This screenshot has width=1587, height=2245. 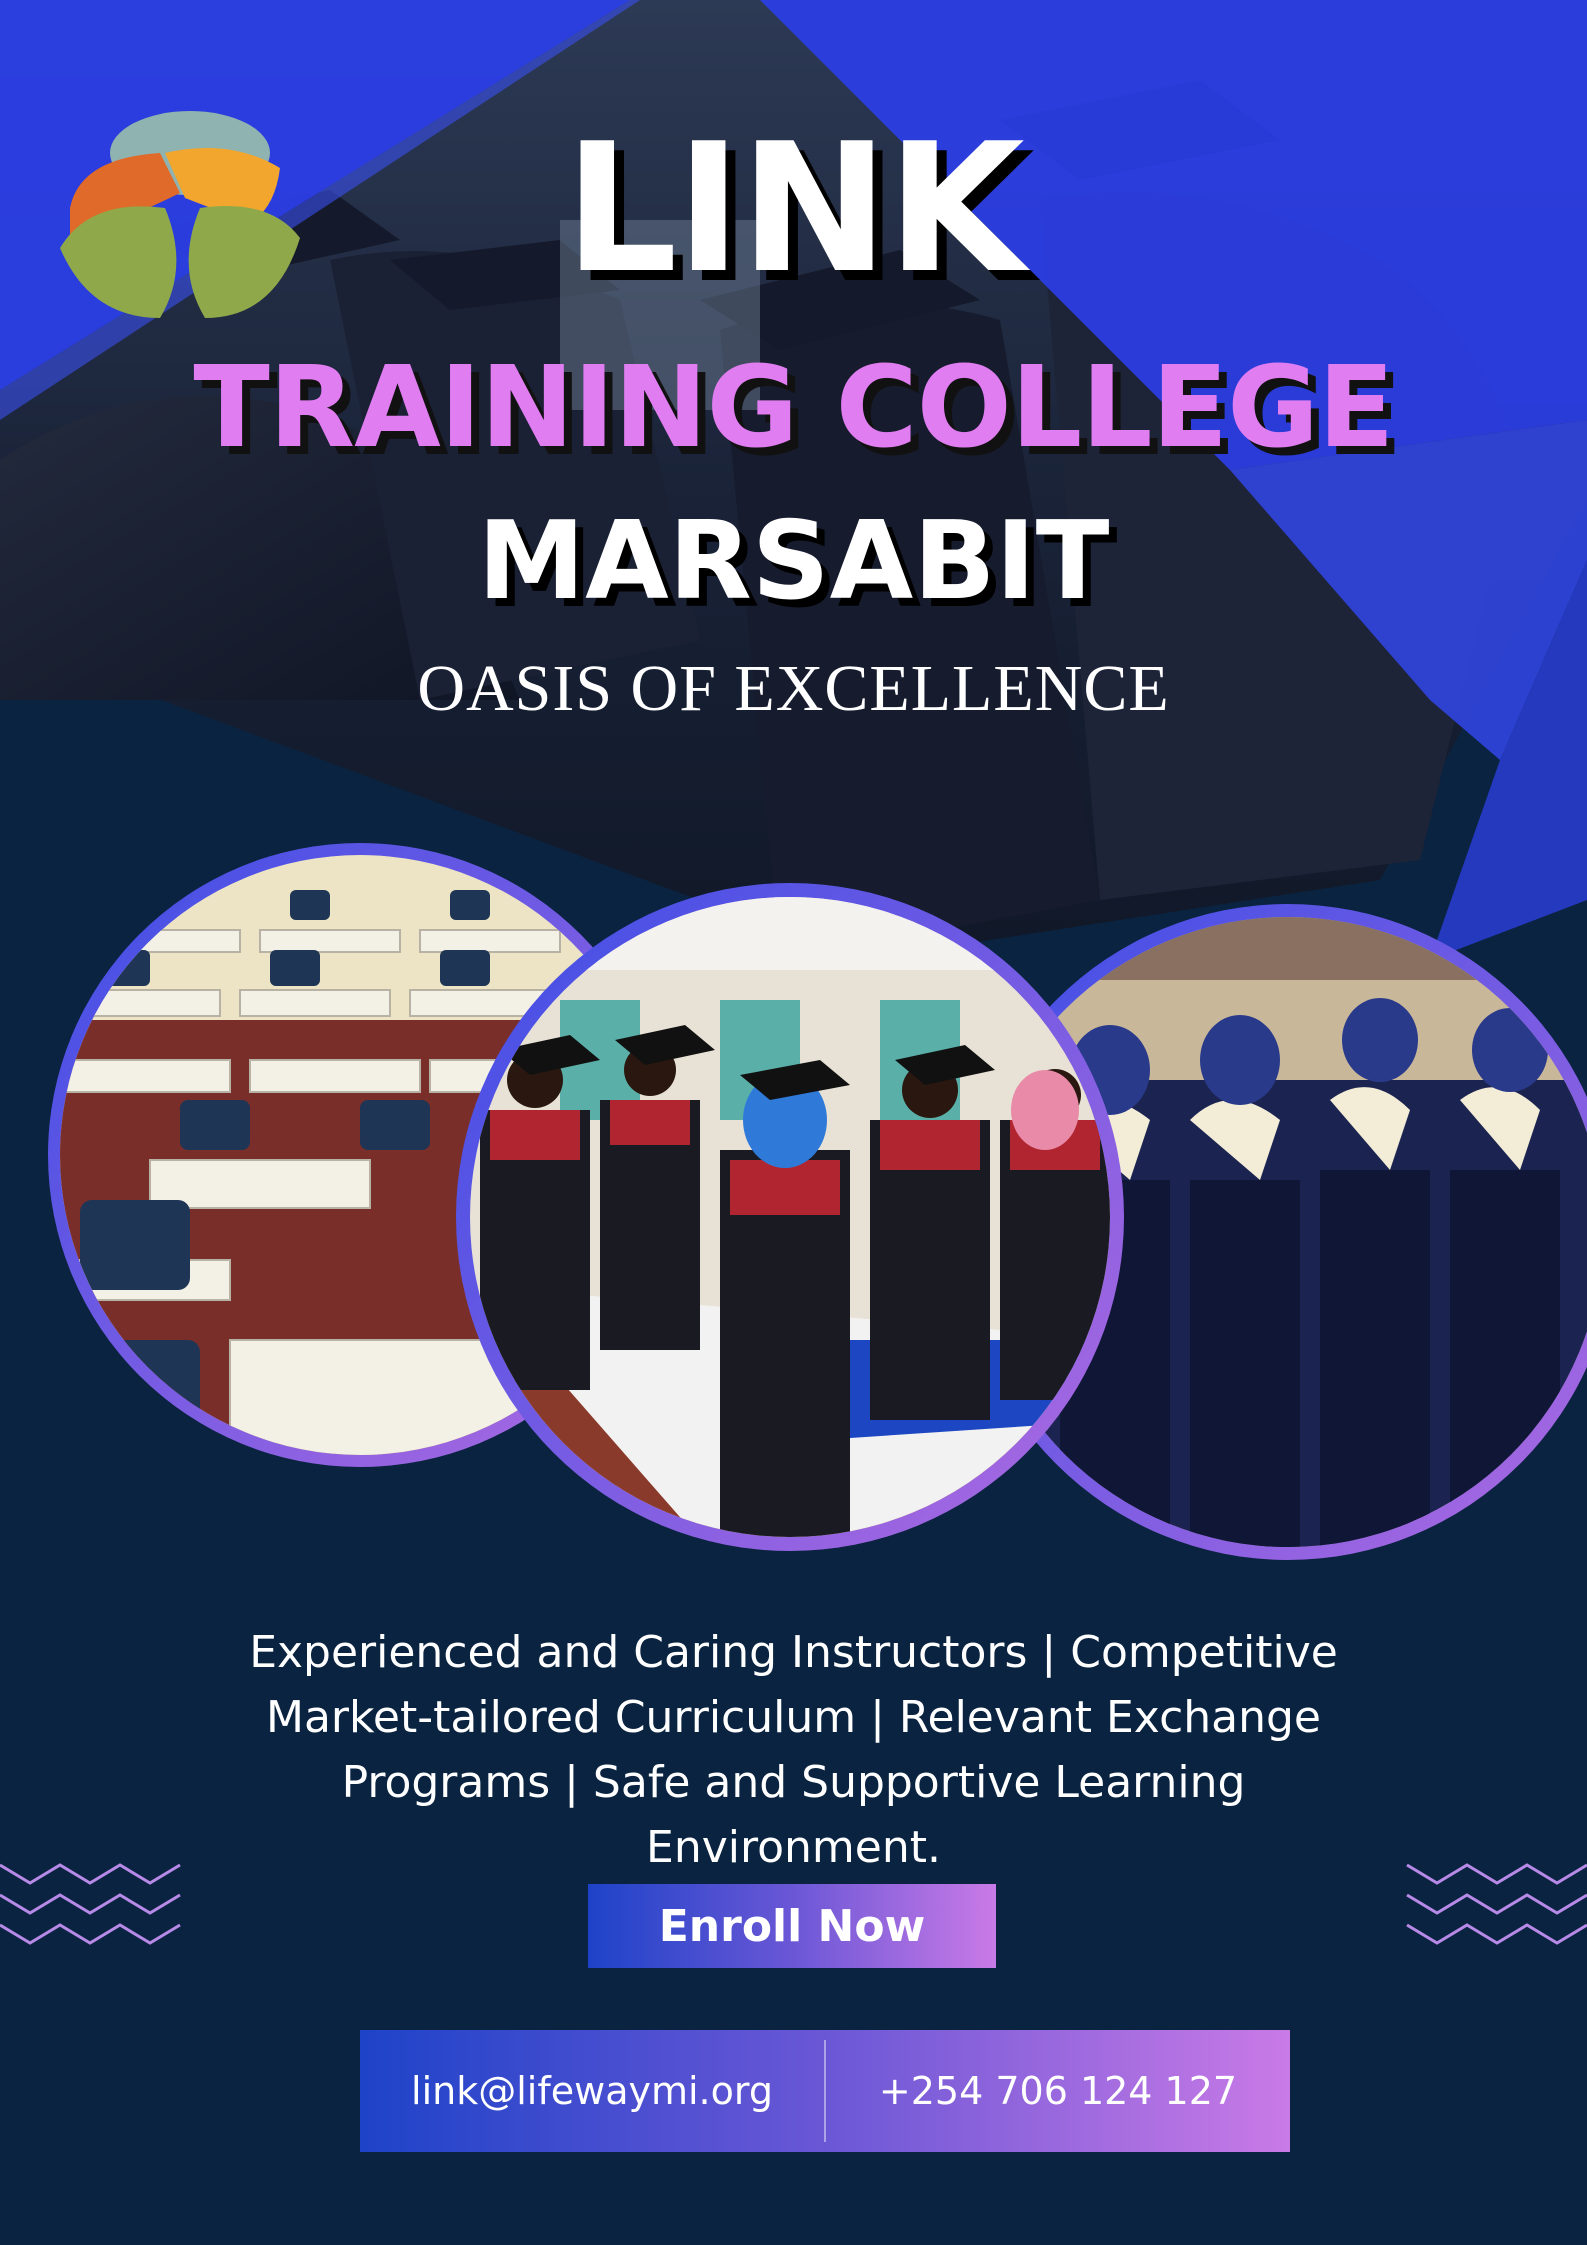 I want to click on contact-phone: +254 706 124 127, so click(x=1058, y=2091).